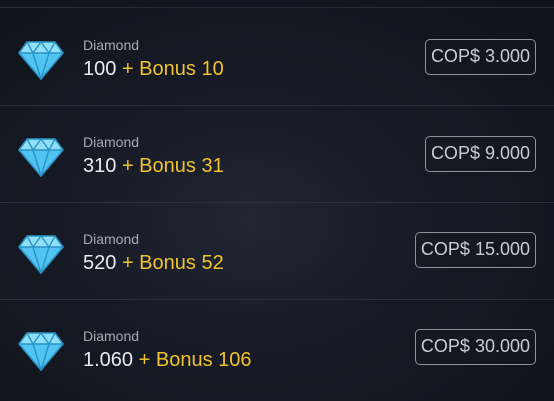  What do you see at coordinates (100, 69) in the screenshot?
I see `base-amount: 100` at bounding box center [100, 69].